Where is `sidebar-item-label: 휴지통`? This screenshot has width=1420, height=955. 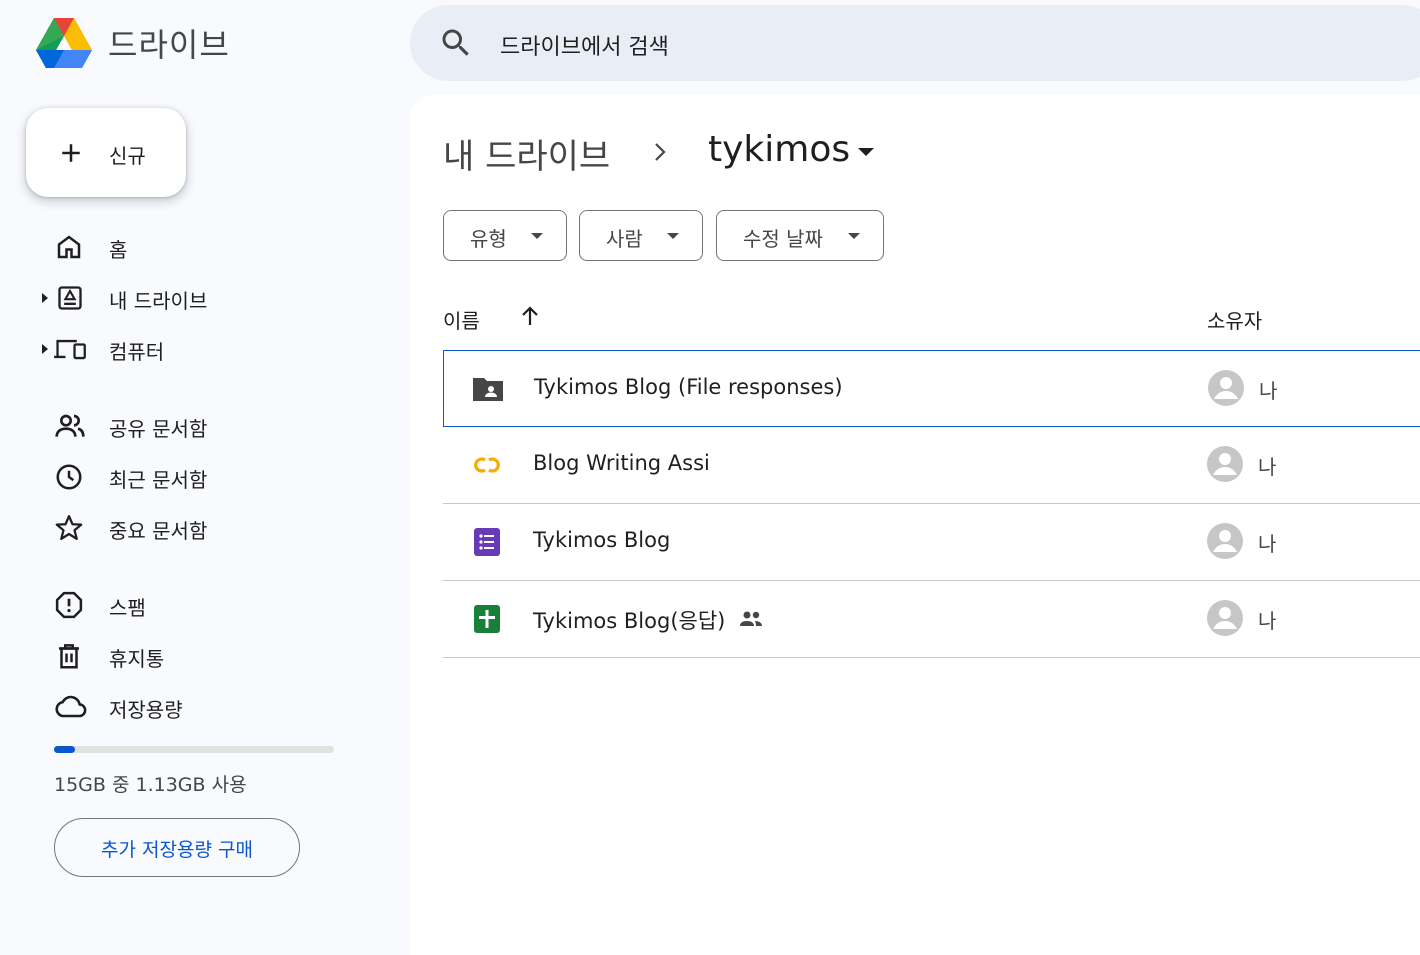 sidebar-item-label: 휴지통 is located at coordinates (137, 659).